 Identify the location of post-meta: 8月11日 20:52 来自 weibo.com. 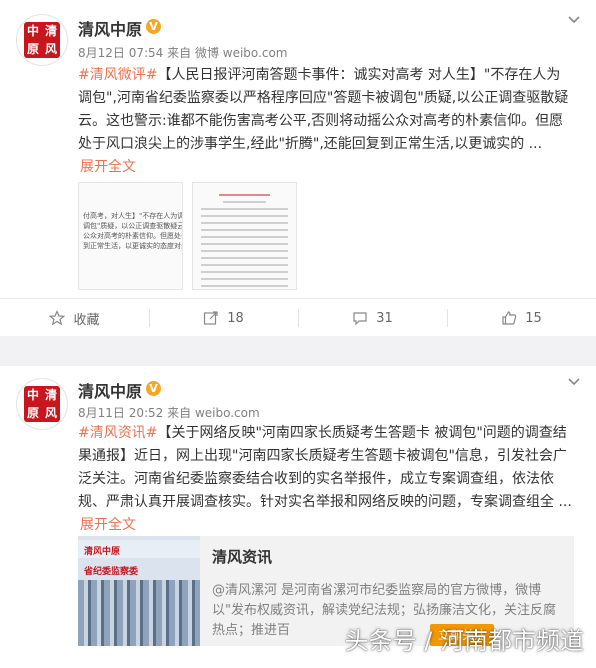
(169, 412).